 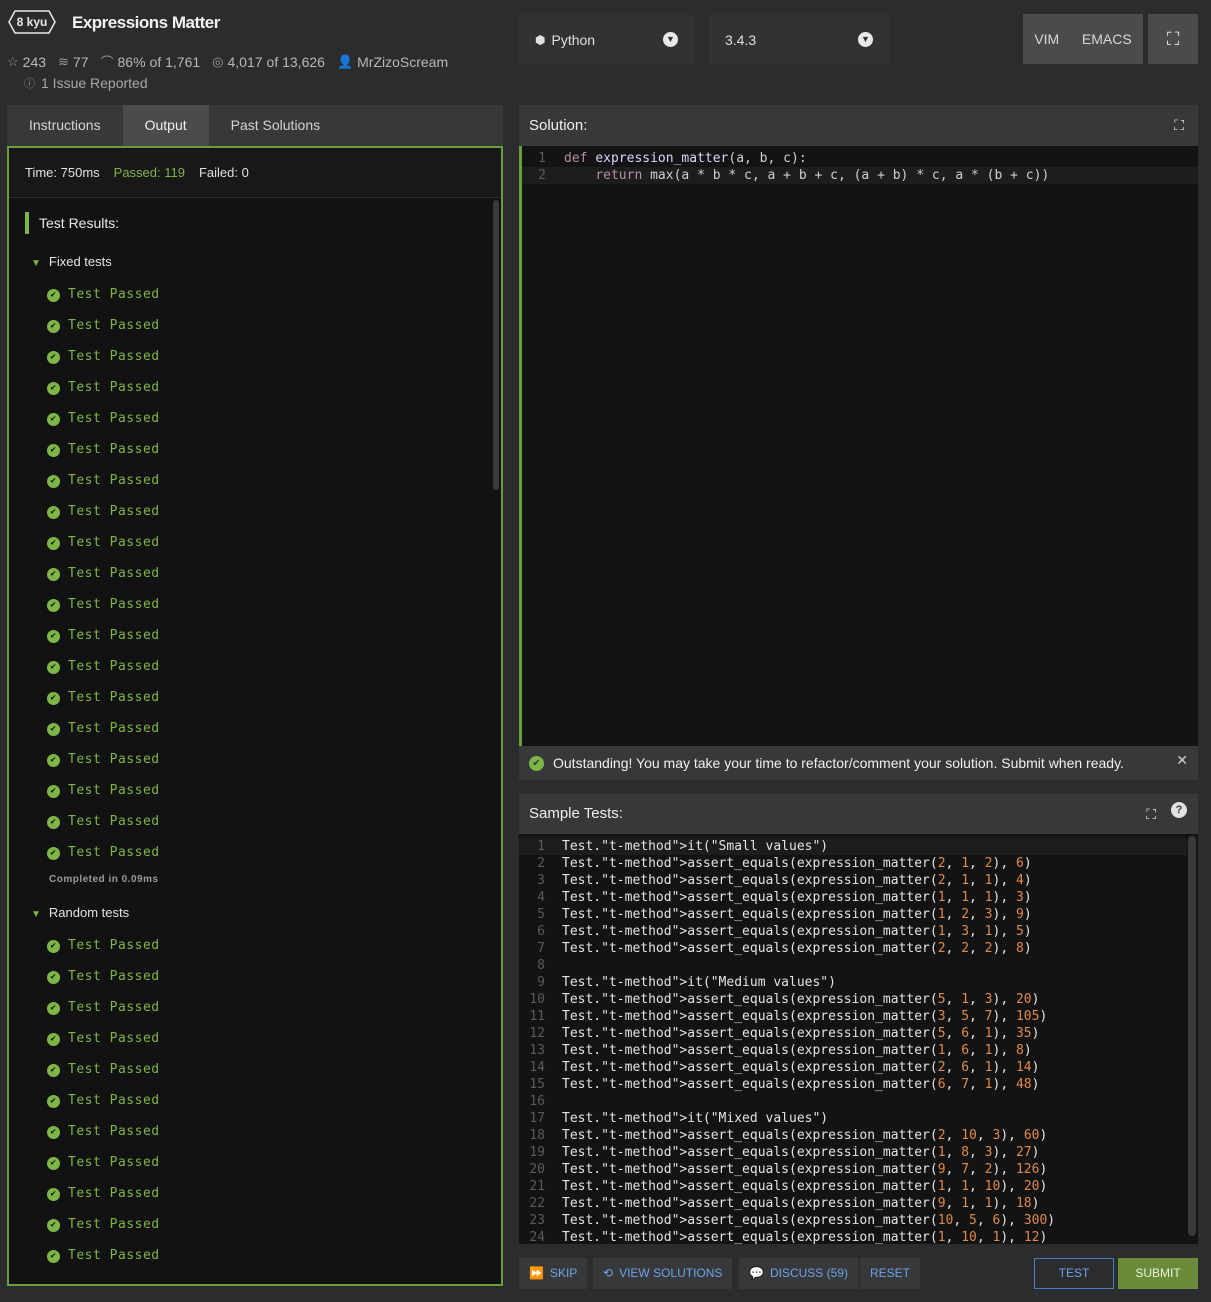 I want to click on test-code-line: 1 Test."t-method">it("Small values"), so click(x=853, y=846).